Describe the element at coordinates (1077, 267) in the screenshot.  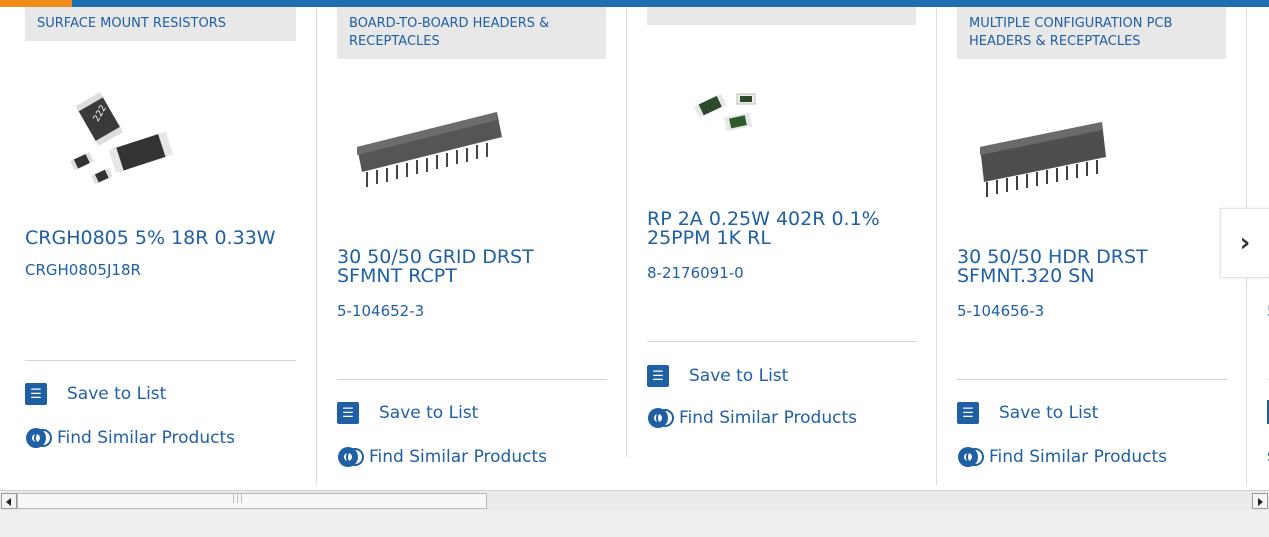
I see `product-title: 30 50/50 HDR DRST SFMNT.320 SN` at that location.